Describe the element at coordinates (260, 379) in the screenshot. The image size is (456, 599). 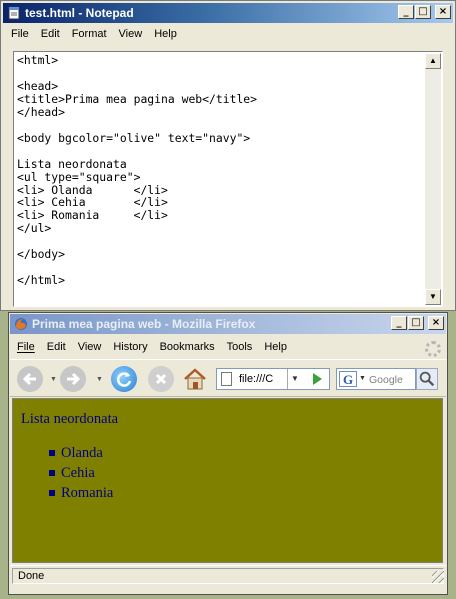
I see `url-text: file:///C` at that location.